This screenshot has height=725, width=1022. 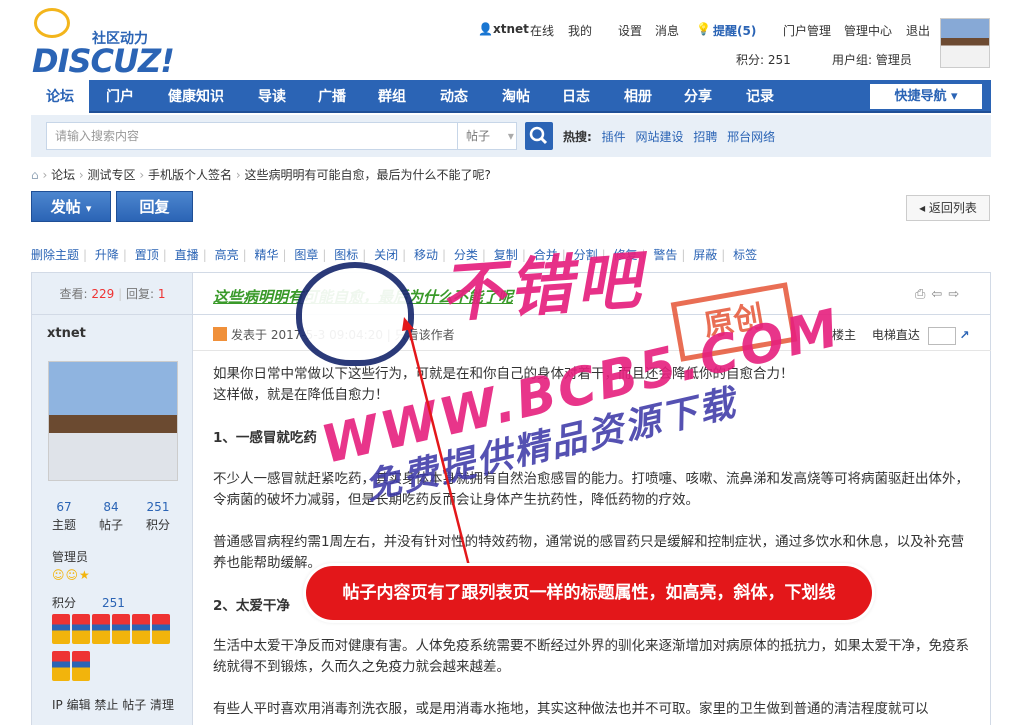 I want to click on search-type-select: 帖子 ▾, so click(x=487, y=136).